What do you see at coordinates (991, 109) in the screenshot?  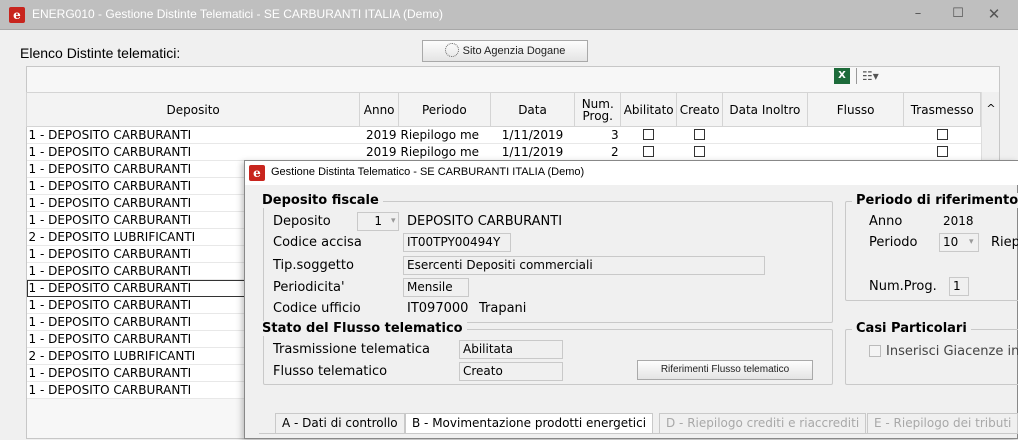 I see `scroll-up-icon: ^` at bounding box center [991, 109].